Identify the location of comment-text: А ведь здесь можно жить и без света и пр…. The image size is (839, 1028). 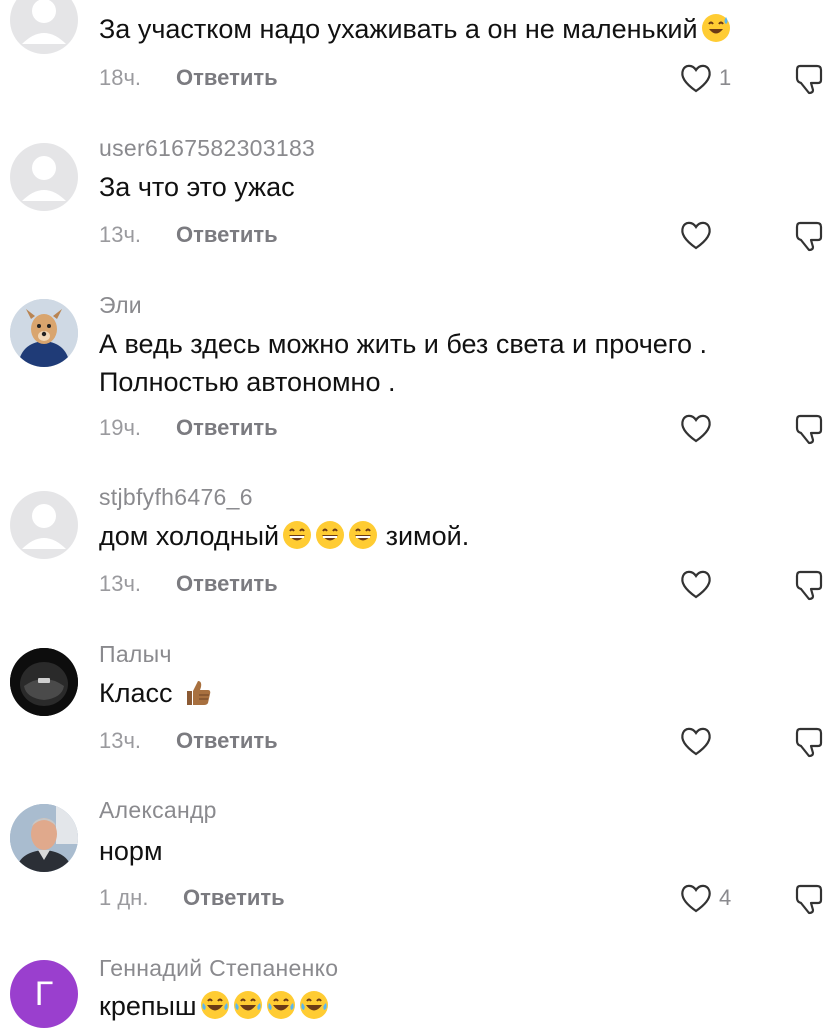
(449, 363).